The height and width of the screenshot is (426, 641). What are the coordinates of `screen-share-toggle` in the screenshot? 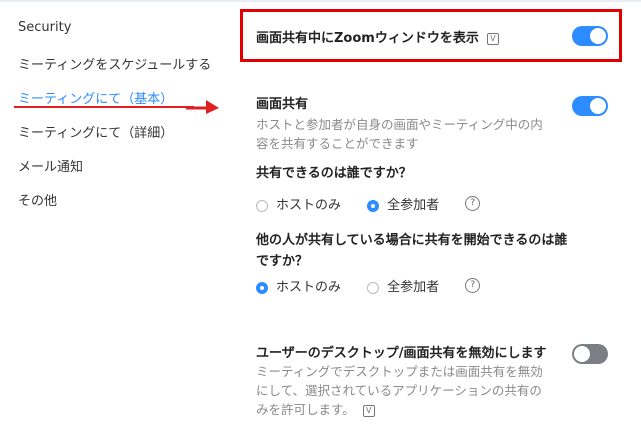 It's located at (590, 106).